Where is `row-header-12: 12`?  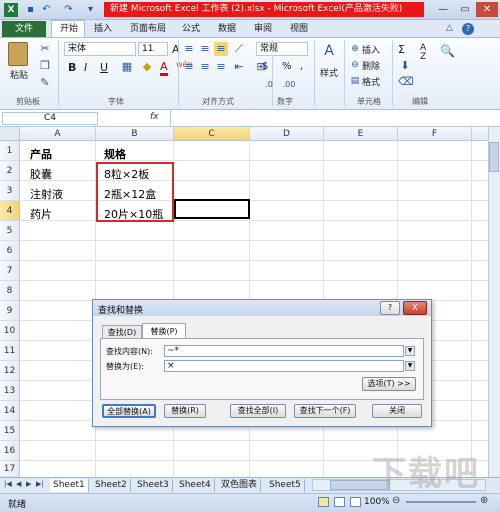
row-header-12: 12 is located at coordinates (10, 371).